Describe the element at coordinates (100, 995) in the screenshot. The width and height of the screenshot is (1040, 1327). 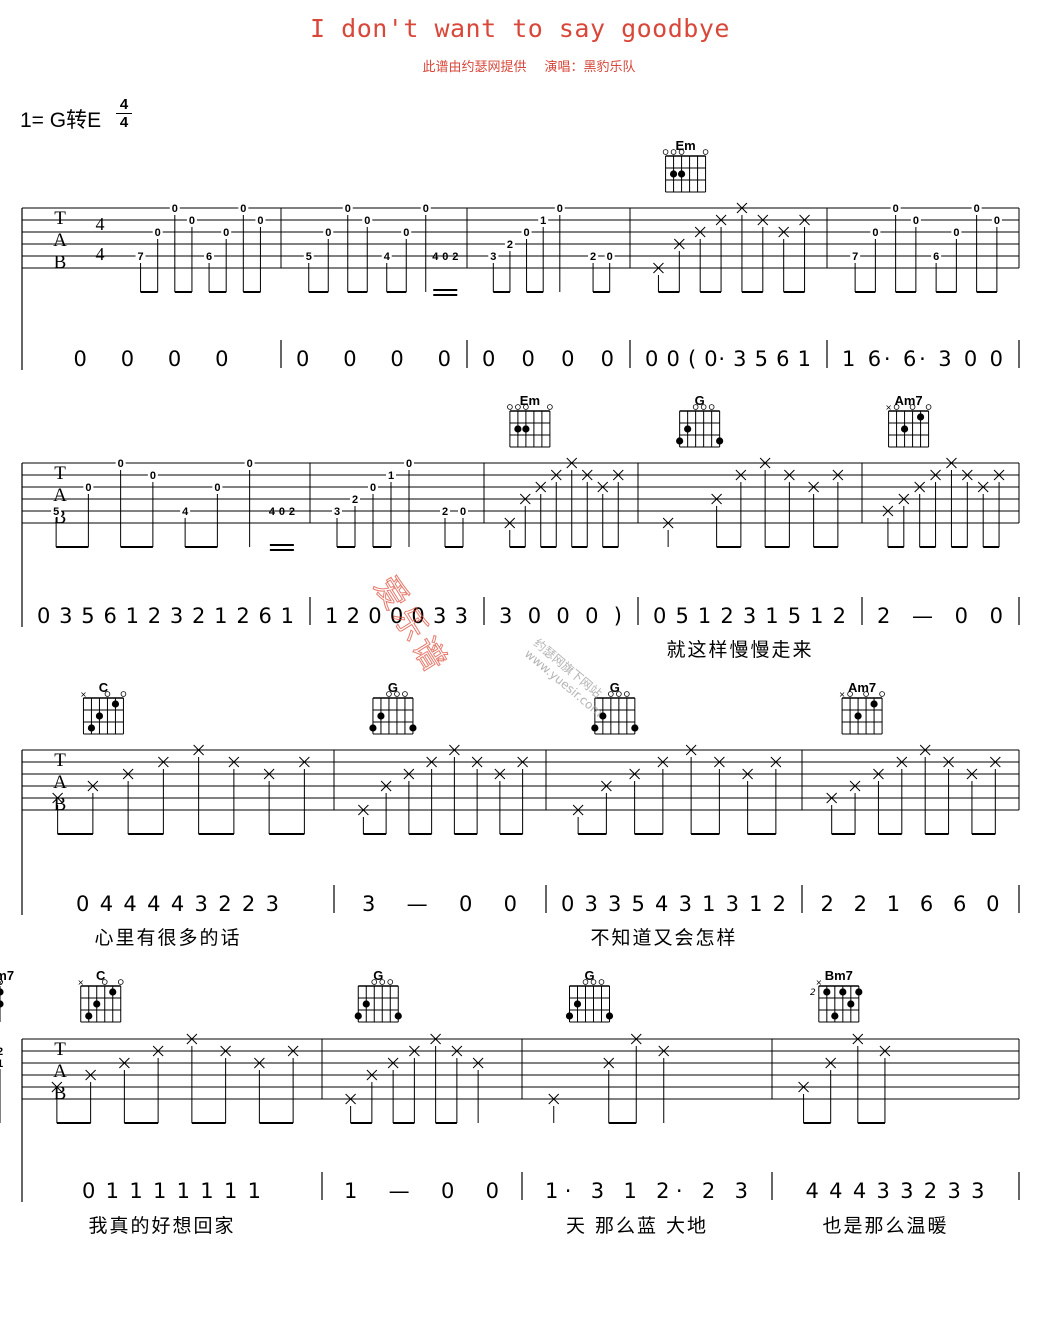
I see `chord-diagram-c: C×` at that location.